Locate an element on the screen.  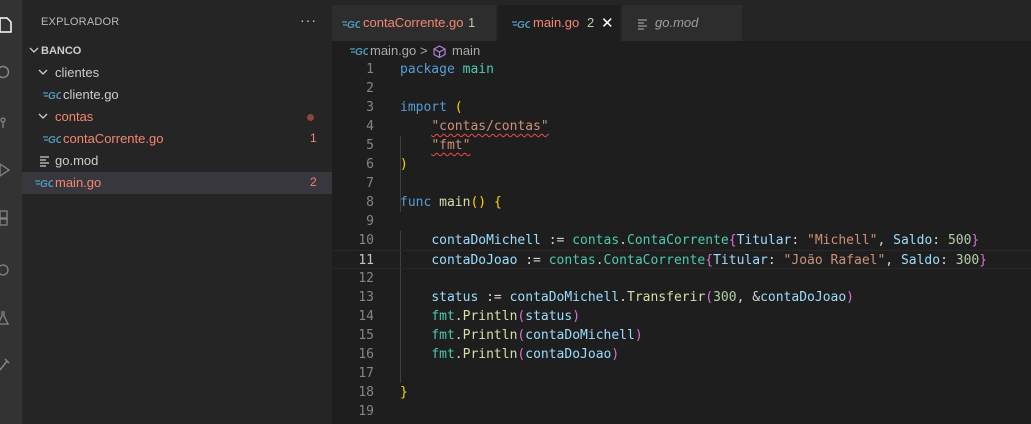
line-number: 11 is located at coordinates (366, 260).